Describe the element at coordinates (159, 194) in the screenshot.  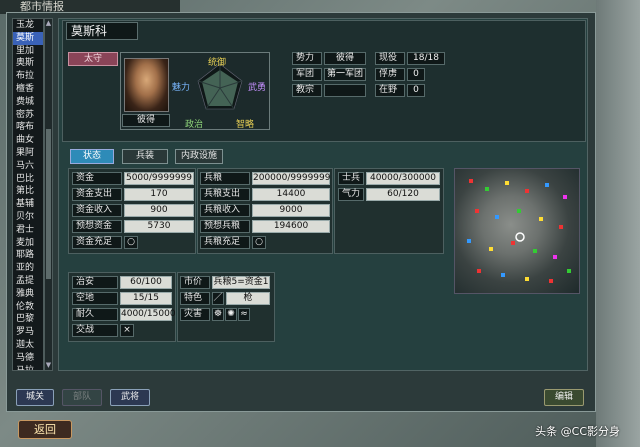
I see `money-value: 170` at that location.